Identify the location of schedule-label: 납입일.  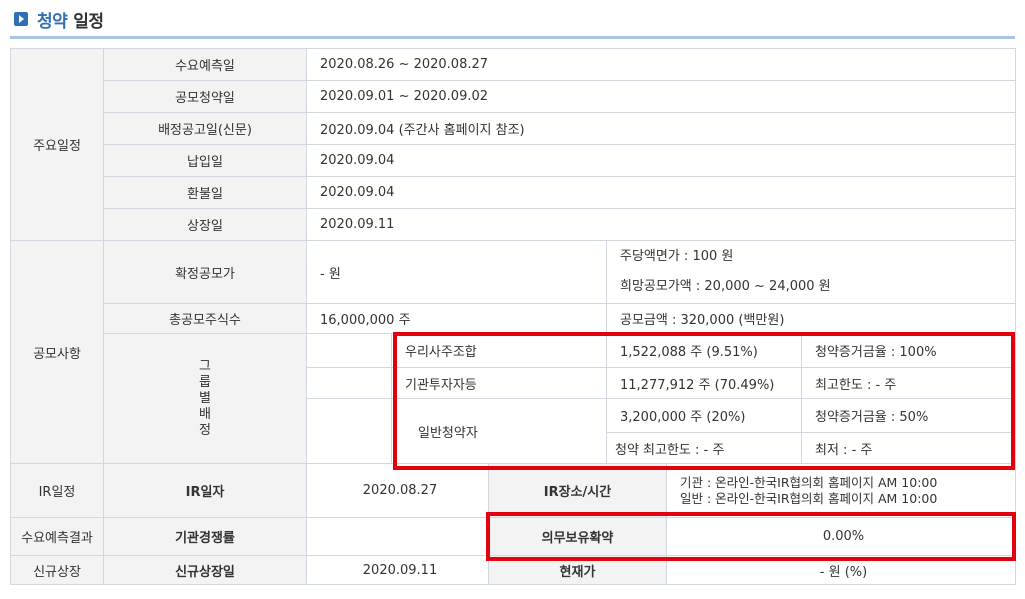
(205, 160).